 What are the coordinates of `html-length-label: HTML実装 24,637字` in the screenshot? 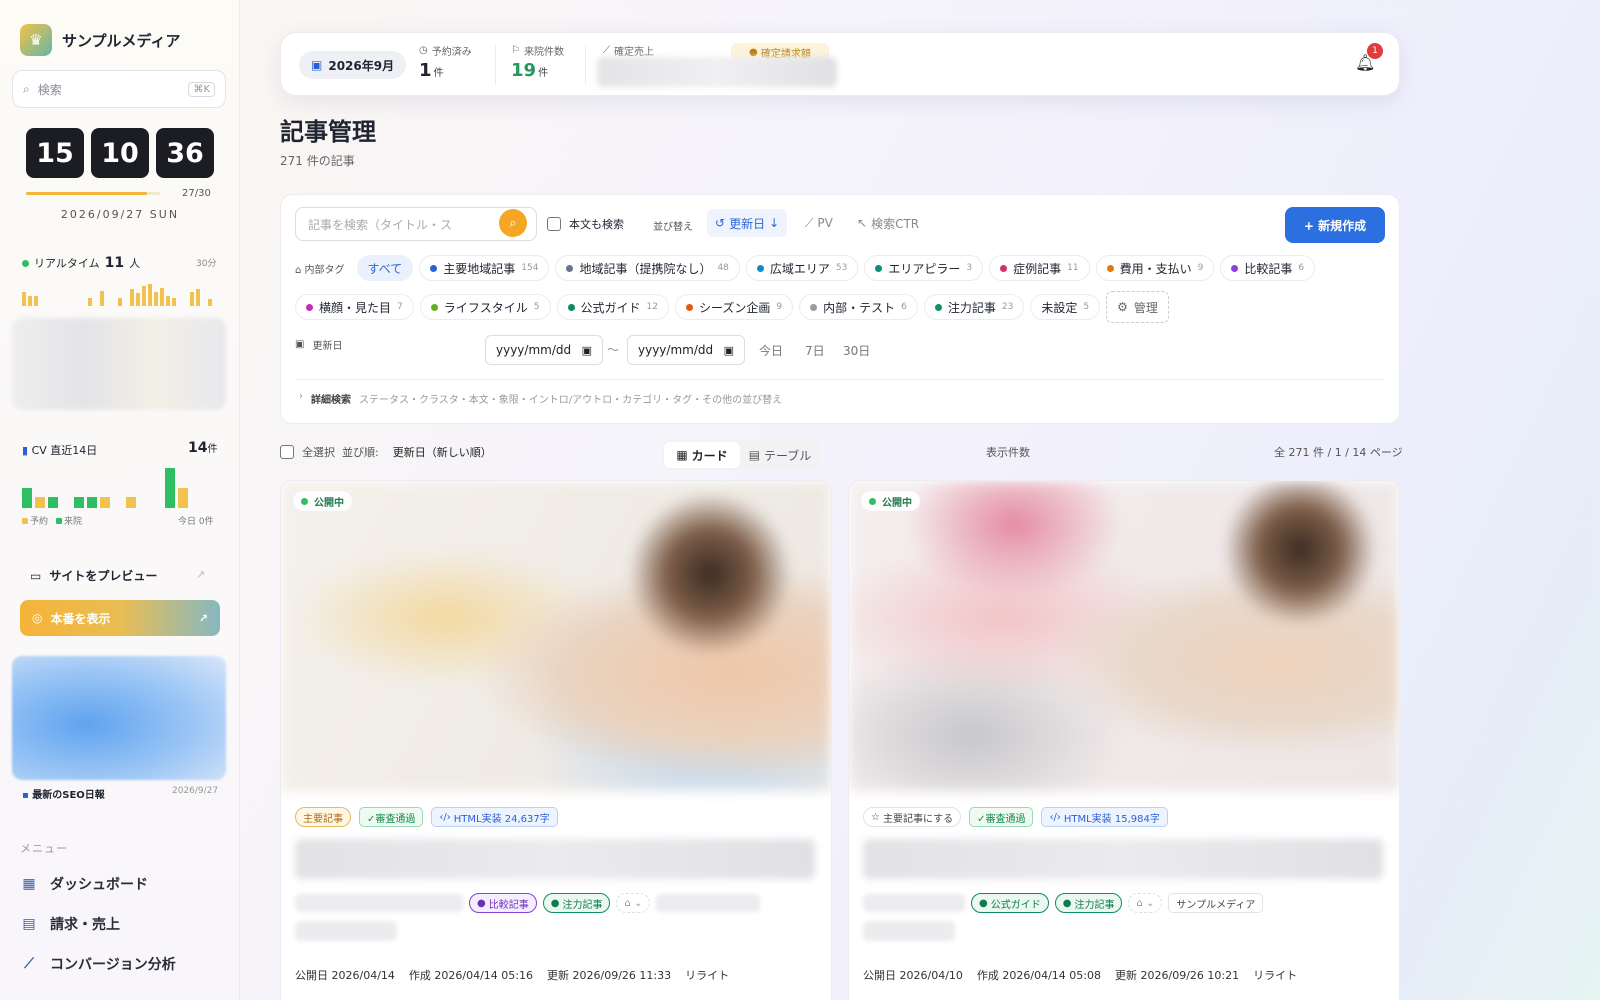 It's located at (501, 819).